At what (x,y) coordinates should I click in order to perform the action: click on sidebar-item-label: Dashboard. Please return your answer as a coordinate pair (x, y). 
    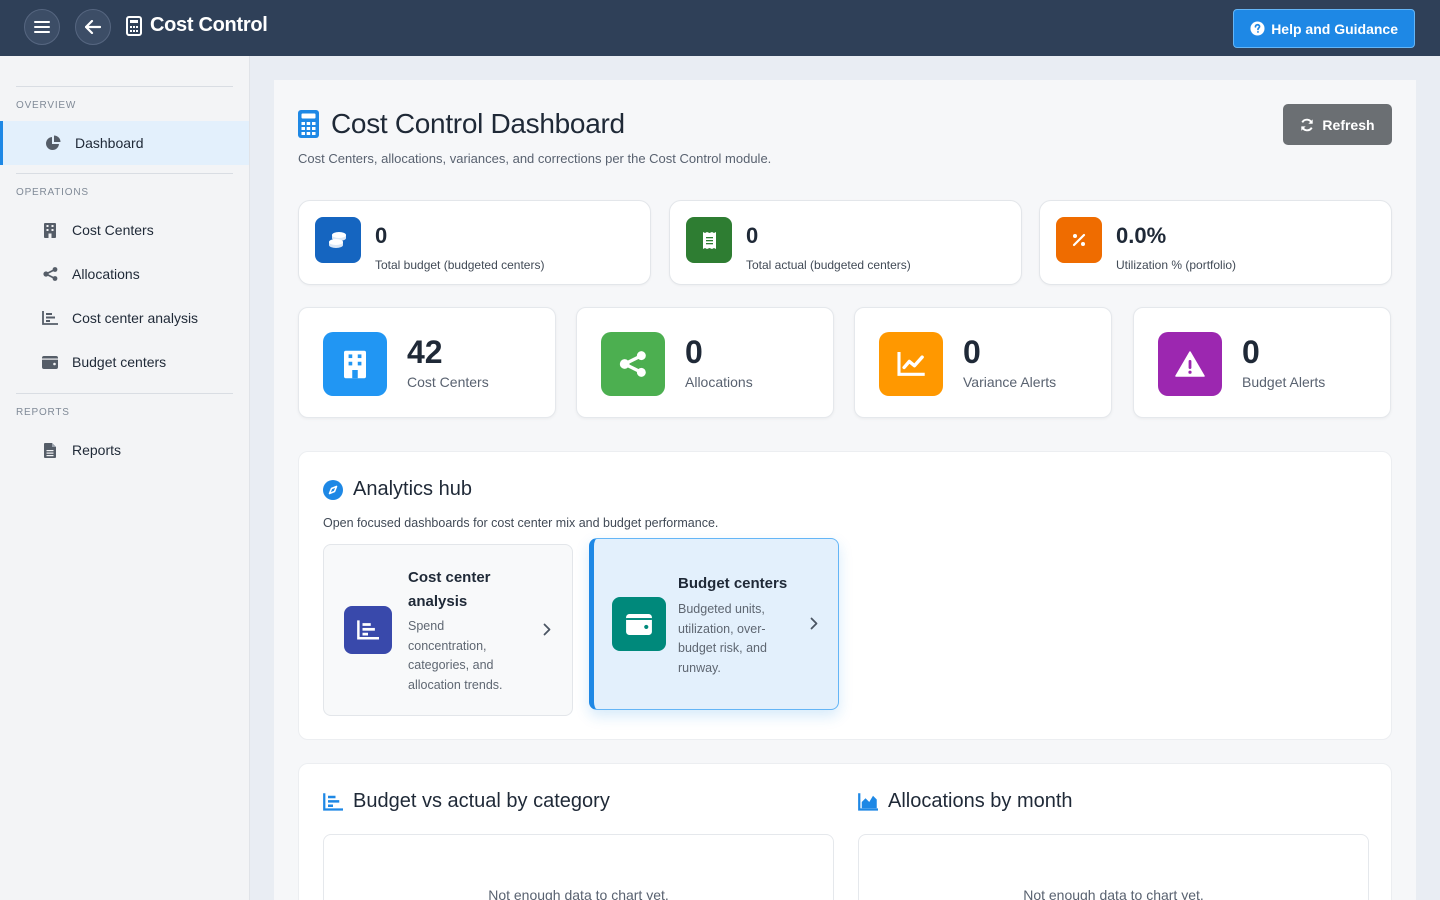
    Looking at the image, I should click on (109, 143).